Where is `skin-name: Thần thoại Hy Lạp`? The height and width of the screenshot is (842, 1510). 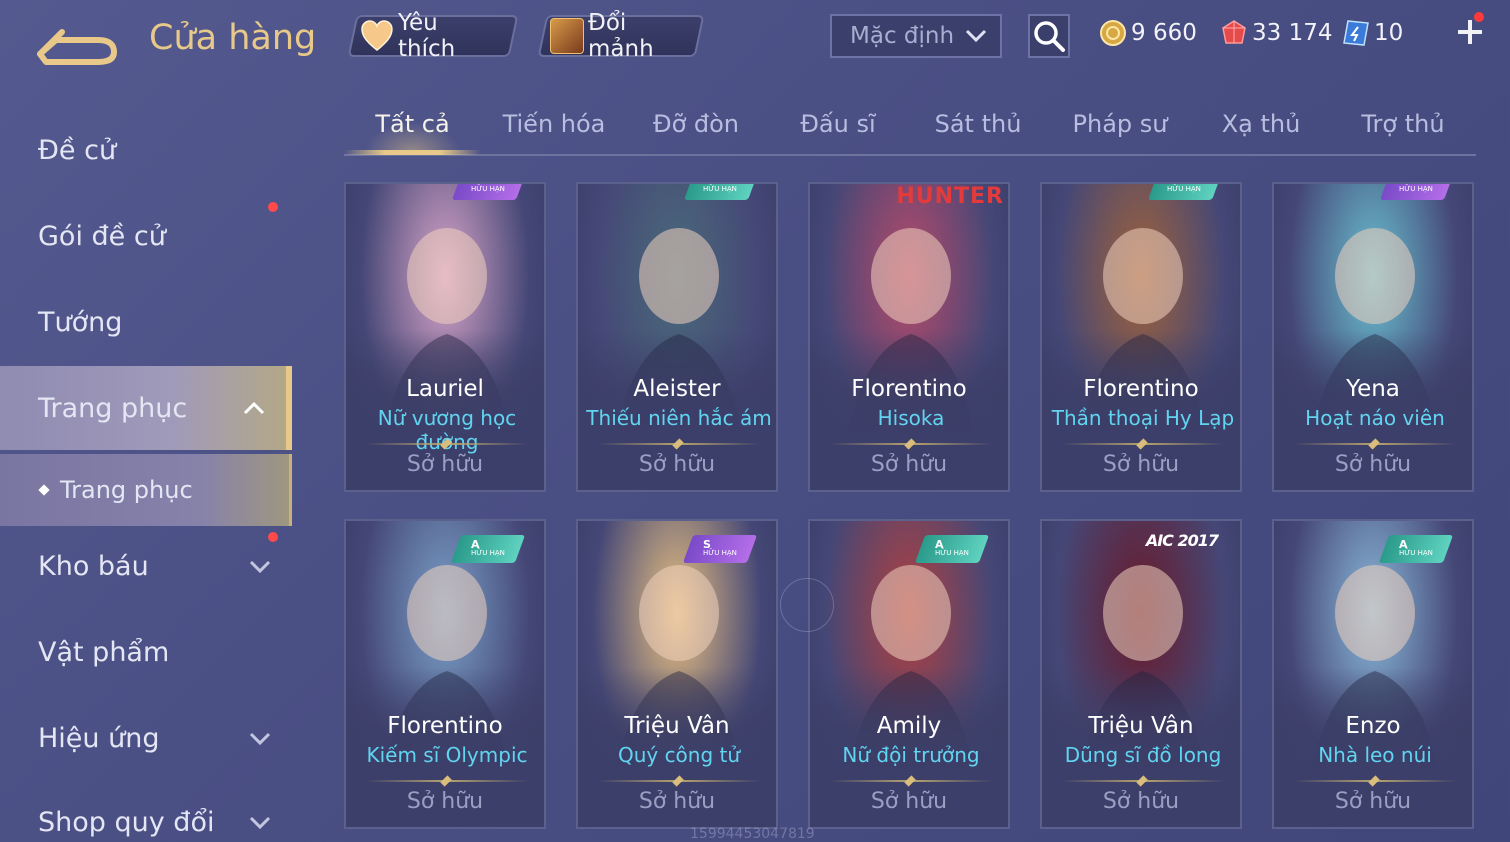 skin-name: Thần thoại Hy Lạp is located at coordinates (1143, 418).